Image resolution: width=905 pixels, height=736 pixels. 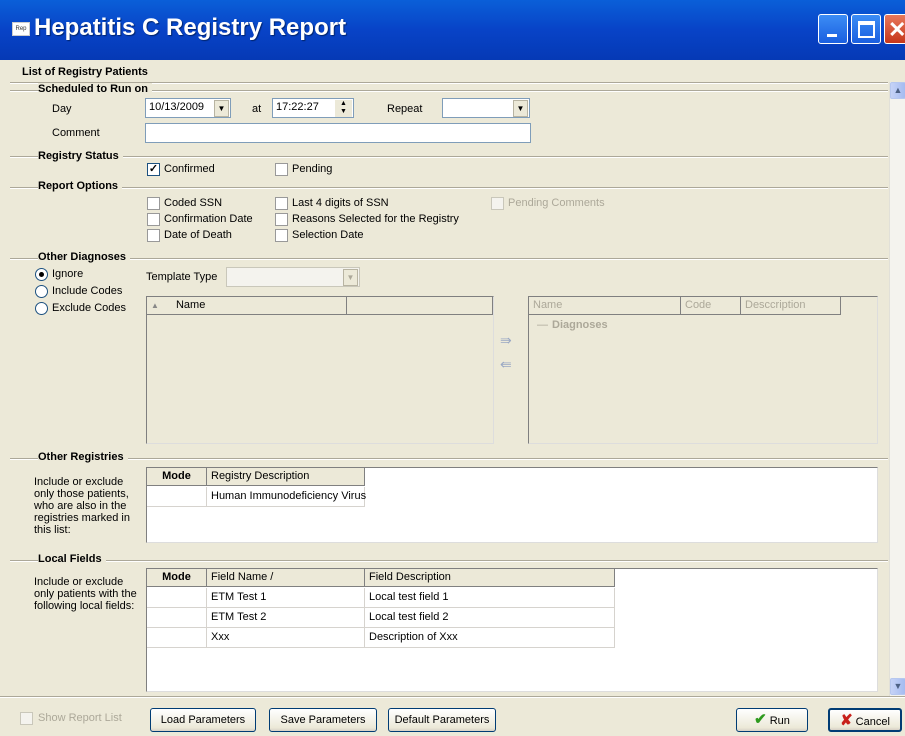 I want to click on load-parameters-label: Load Parameters, so click(x=203, y=720).